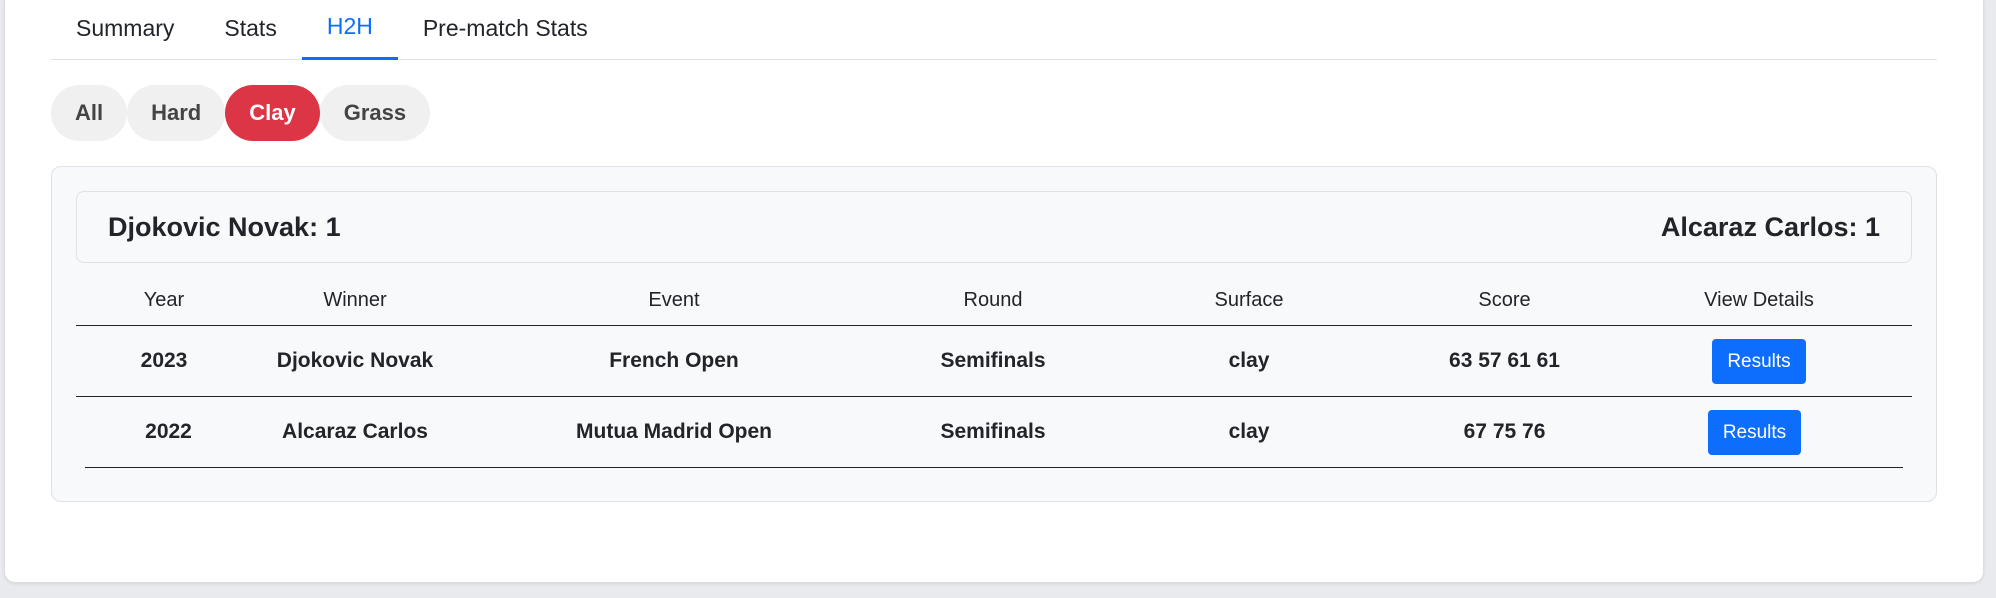  What do you see at coordinates (168, 431) in the screenshot?
I see `cell-year: 2022` at bounding box center [168, 431].